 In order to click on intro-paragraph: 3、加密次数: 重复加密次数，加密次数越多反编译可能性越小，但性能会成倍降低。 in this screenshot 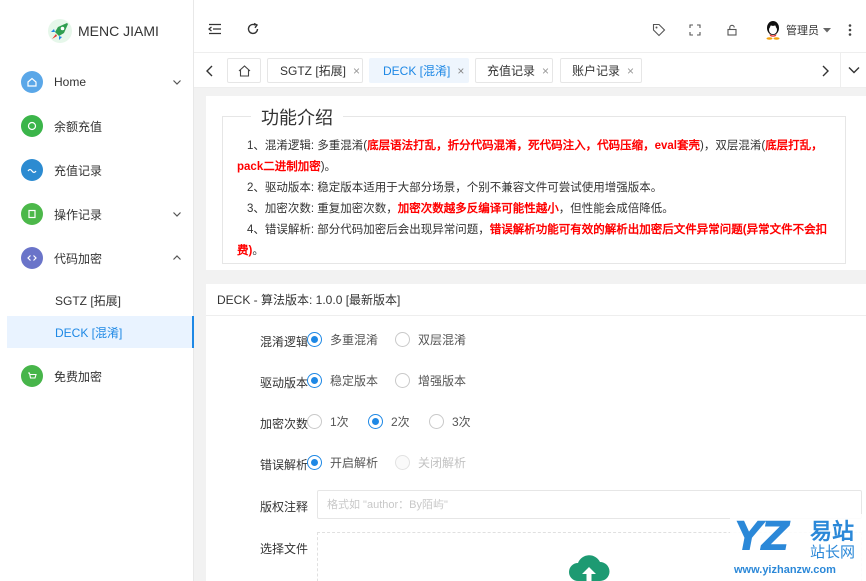, I will do `click(460, 209)`.